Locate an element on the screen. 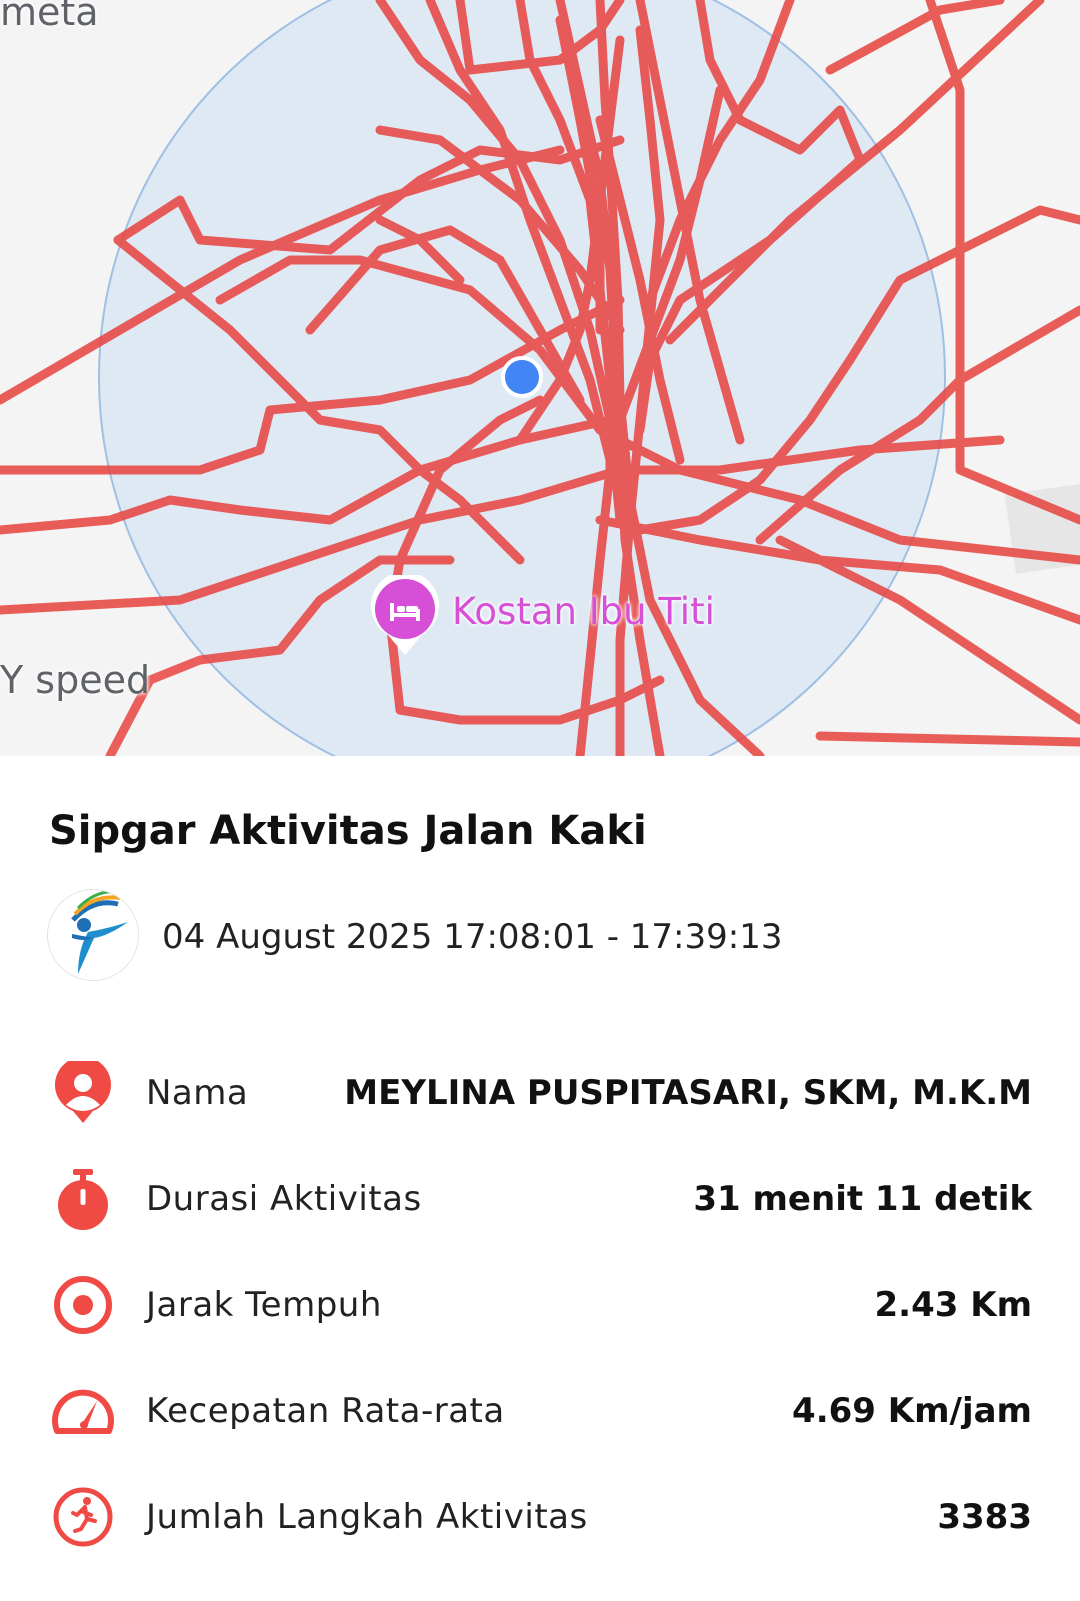 This screenshot has width=1080, height=1601. stat-row-distance: Jarak Tempuh 2.43 Km is located at coordinates (540, 1305).